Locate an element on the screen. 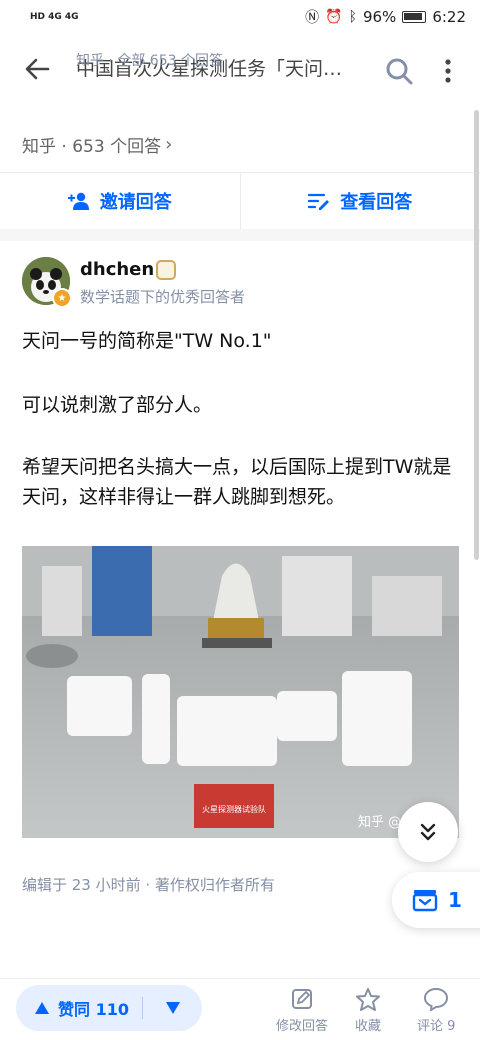  image-watermark: 知乎 @ is located at coordinates (379, 822).